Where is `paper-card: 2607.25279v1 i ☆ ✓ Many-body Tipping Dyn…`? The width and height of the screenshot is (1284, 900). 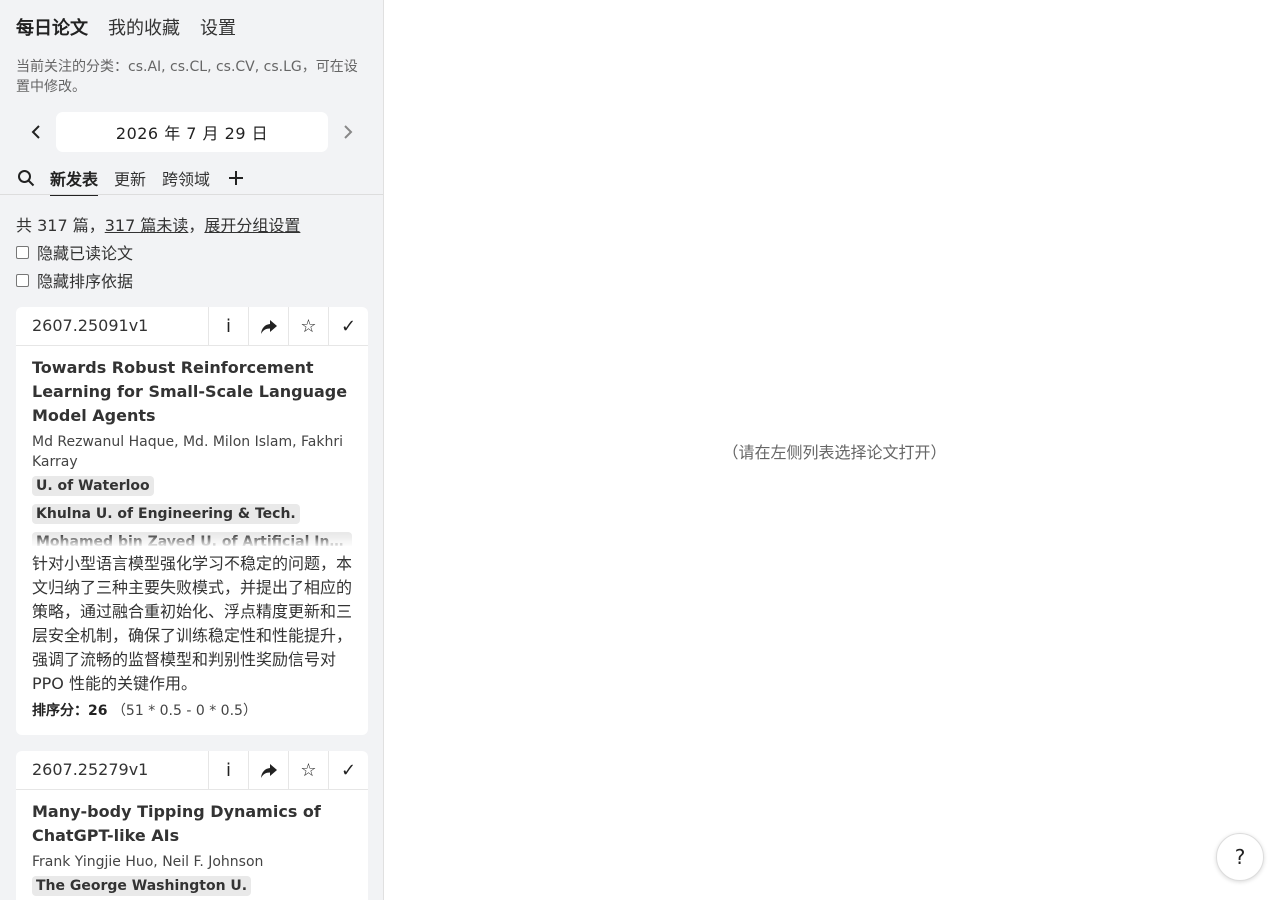
paper-card: 2607.25279v1 i ☆ ✓ Many-body Tipping Dyn… is located at coordinates (192, 825).